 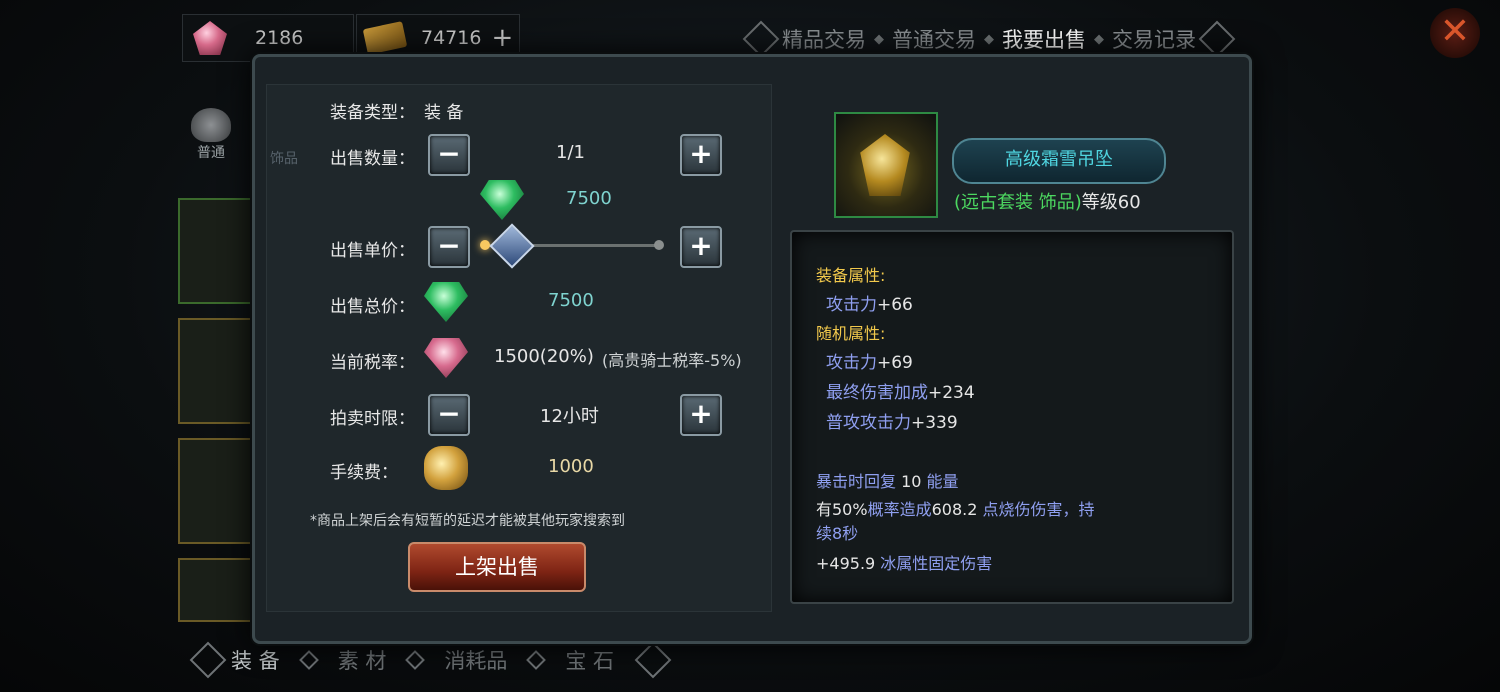 I want to click on tax-note: (高贵骑士税率-5%), so click(x=672, y=360).